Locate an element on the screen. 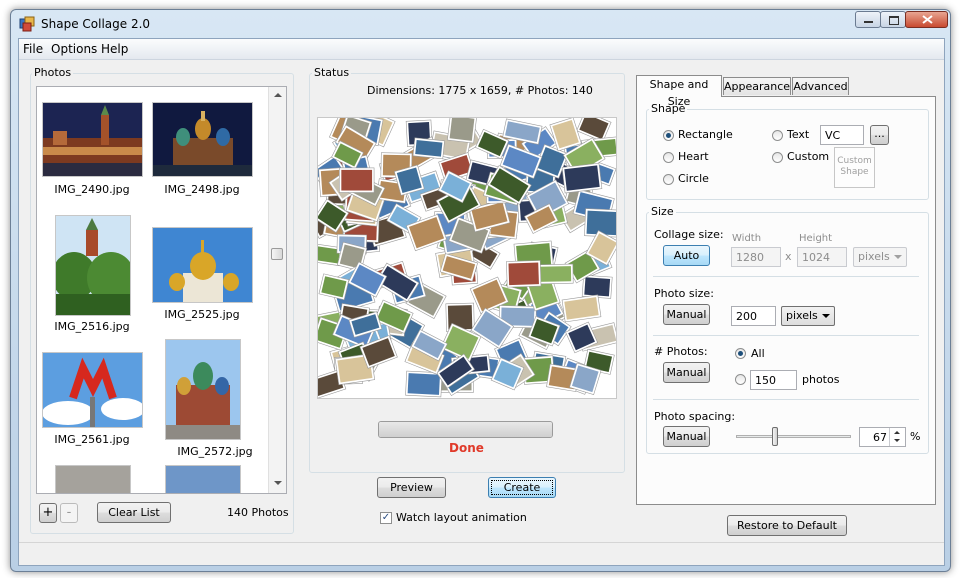  all-photos-radio is located at coordinates (740, 353).